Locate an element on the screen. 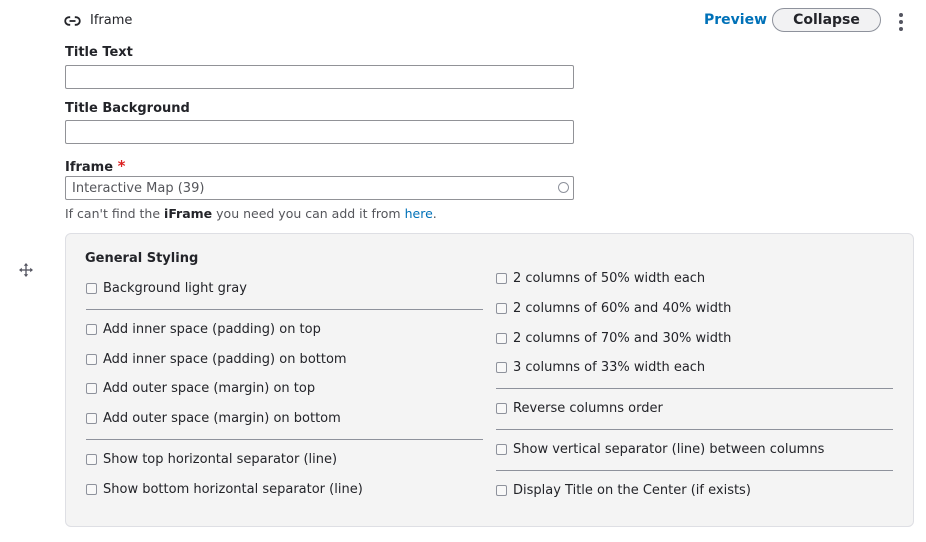 The image size is (926, 542). option-2-columns-50: 2 columns of 50% width each is located at coordinates (600, 278).